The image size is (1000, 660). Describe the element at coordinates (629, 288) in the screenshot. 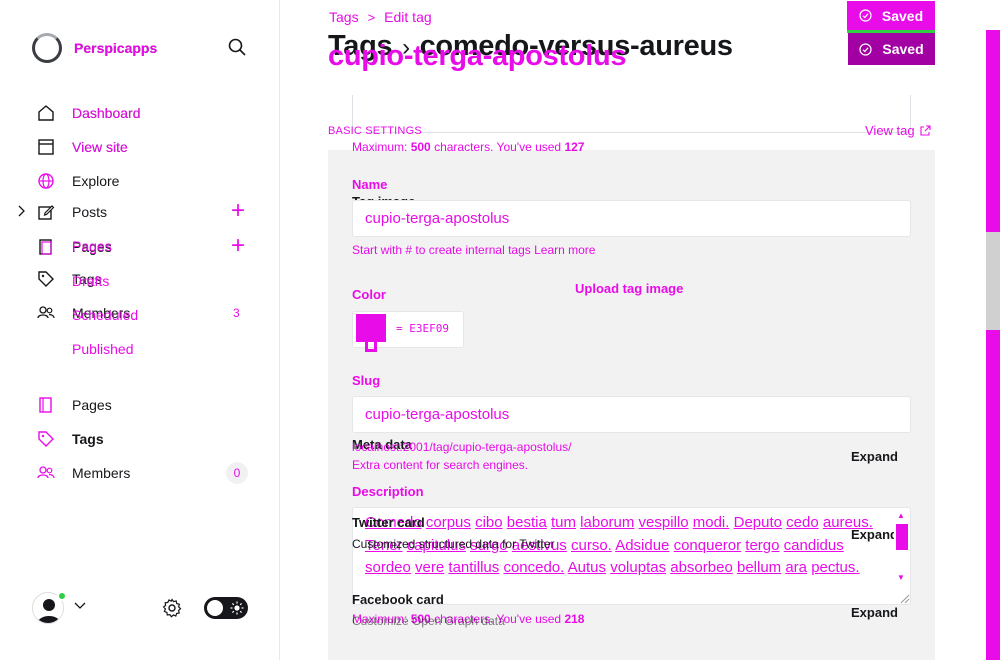

I see `upload-tag-image-button: Upload tag image` at that location.